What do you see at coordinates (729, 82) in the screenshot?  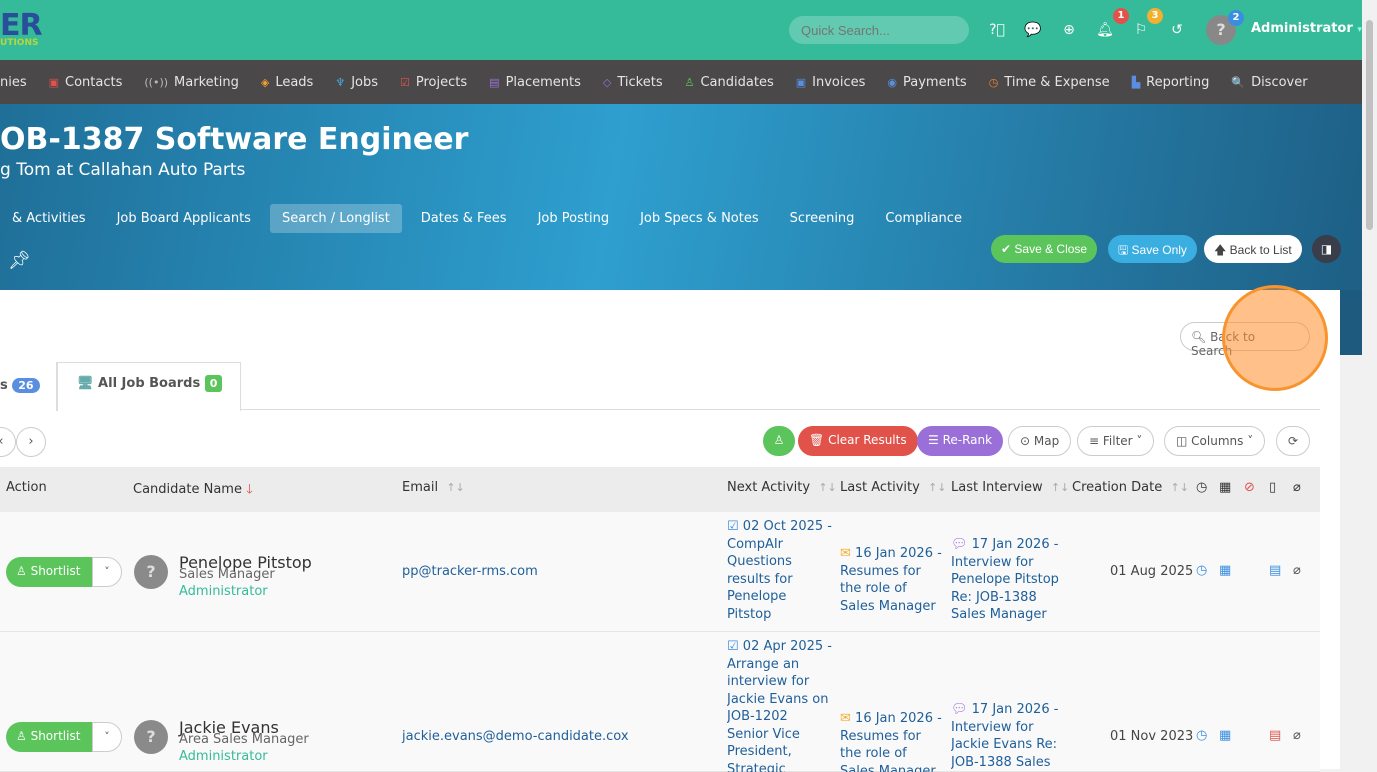 I see `nav-item-candidates: ♙ Candidates` at bounding box center [729, 82].